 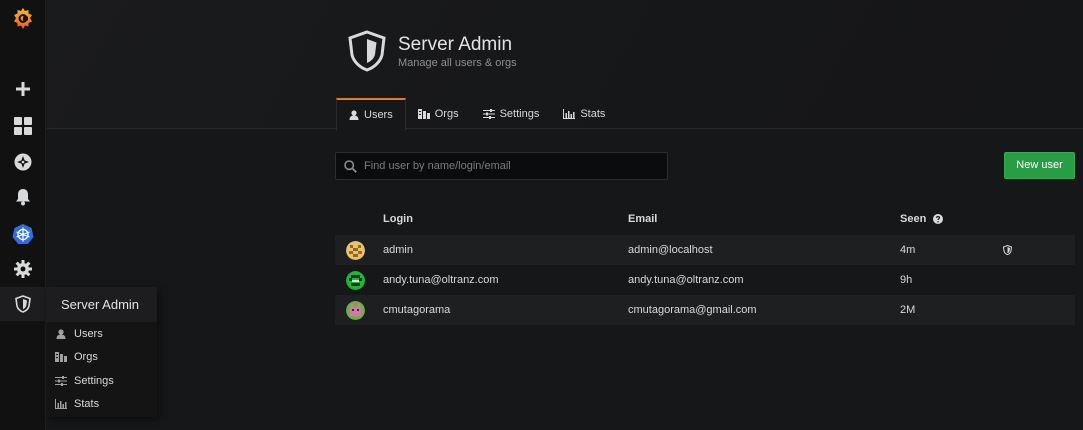 What do you see at coordinates (593, 114) in the screenshot?
I see `tab-label: Stats` at bounding box center [593, 114].